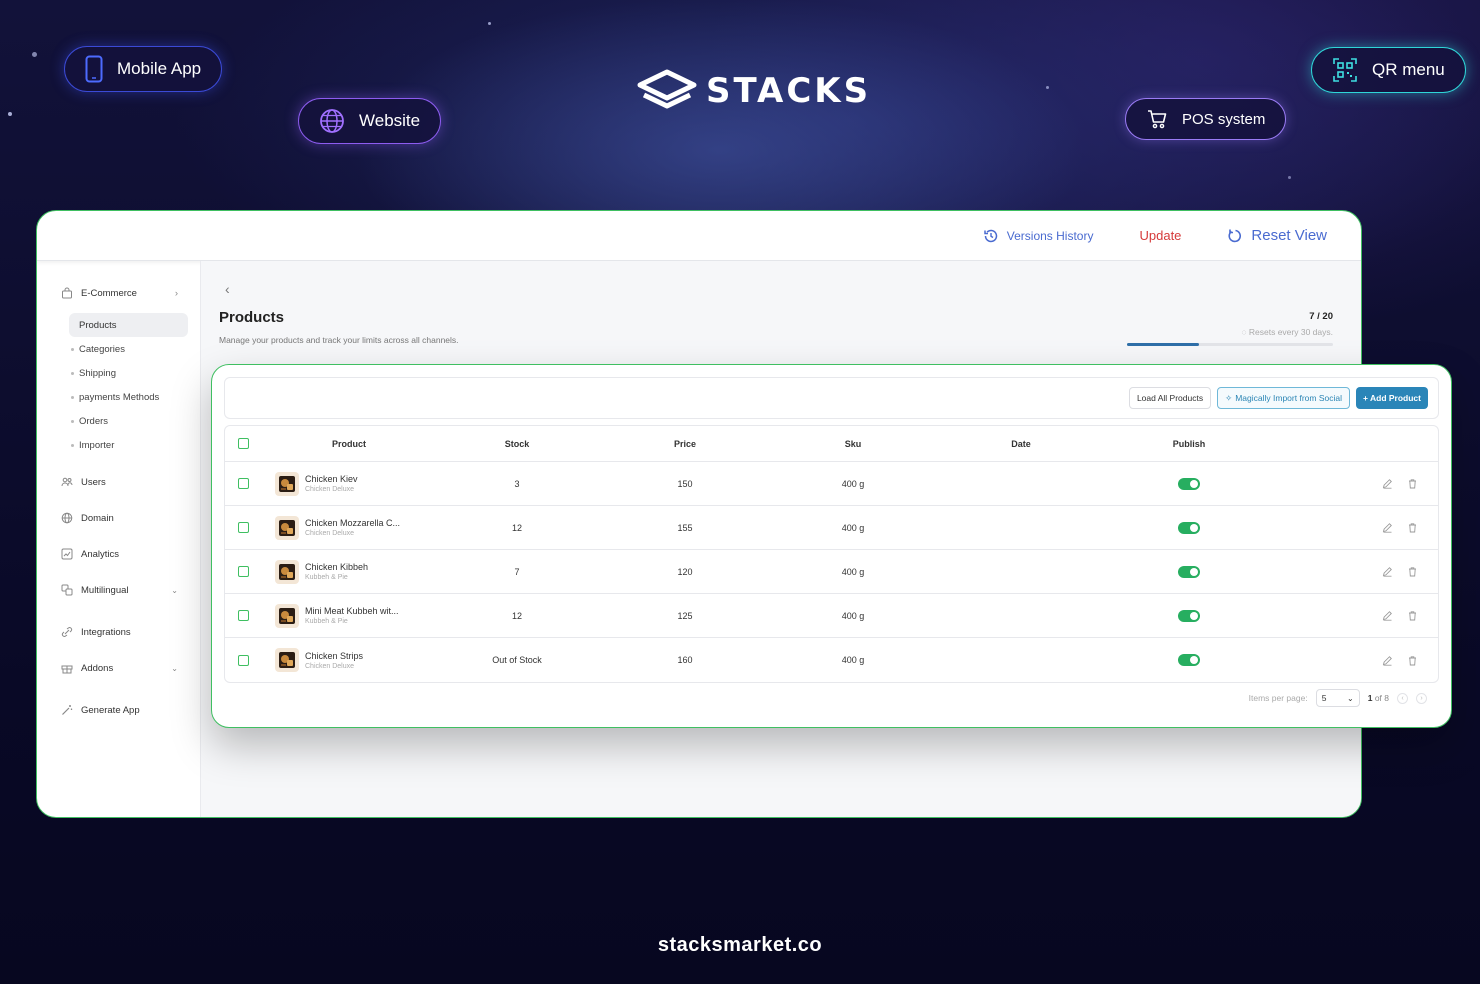  Describe the element at coordinates (1370, 698) in the screenshot. I see `current-page: 1` at that location.